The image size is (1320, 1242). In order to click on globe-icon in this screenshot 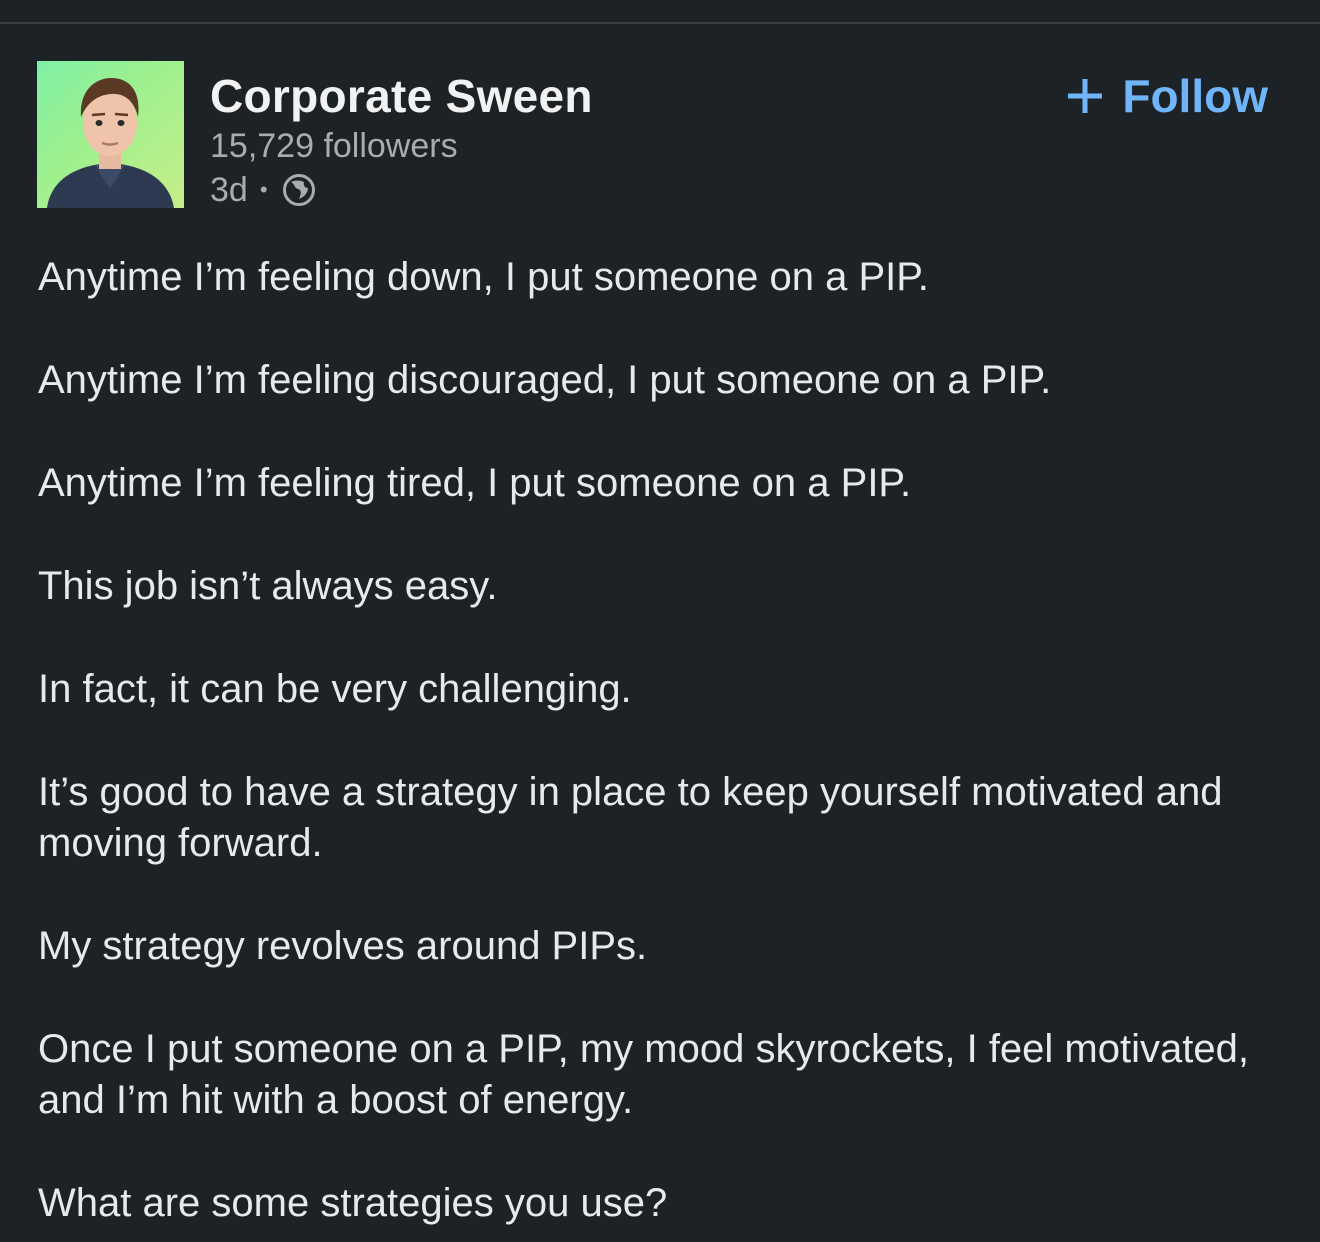, I will do `click(298, 190)`.